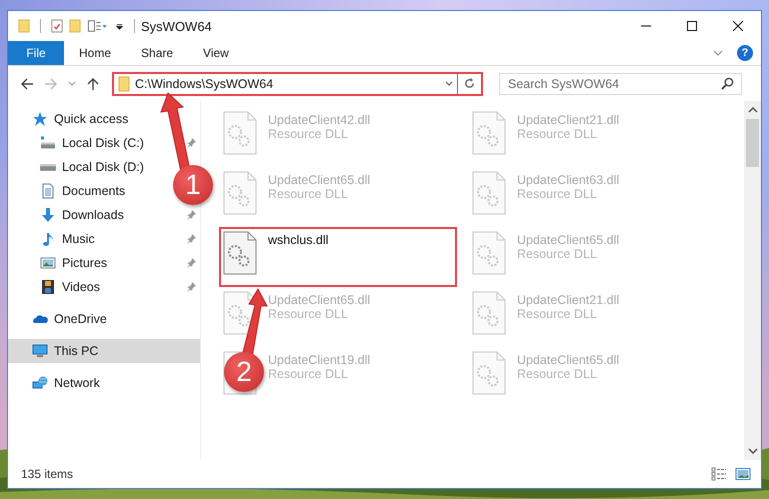 Image resolution: width=769 pixels, height=499 pixels. I want to click on scroll-down-icon, so click(753, 451).